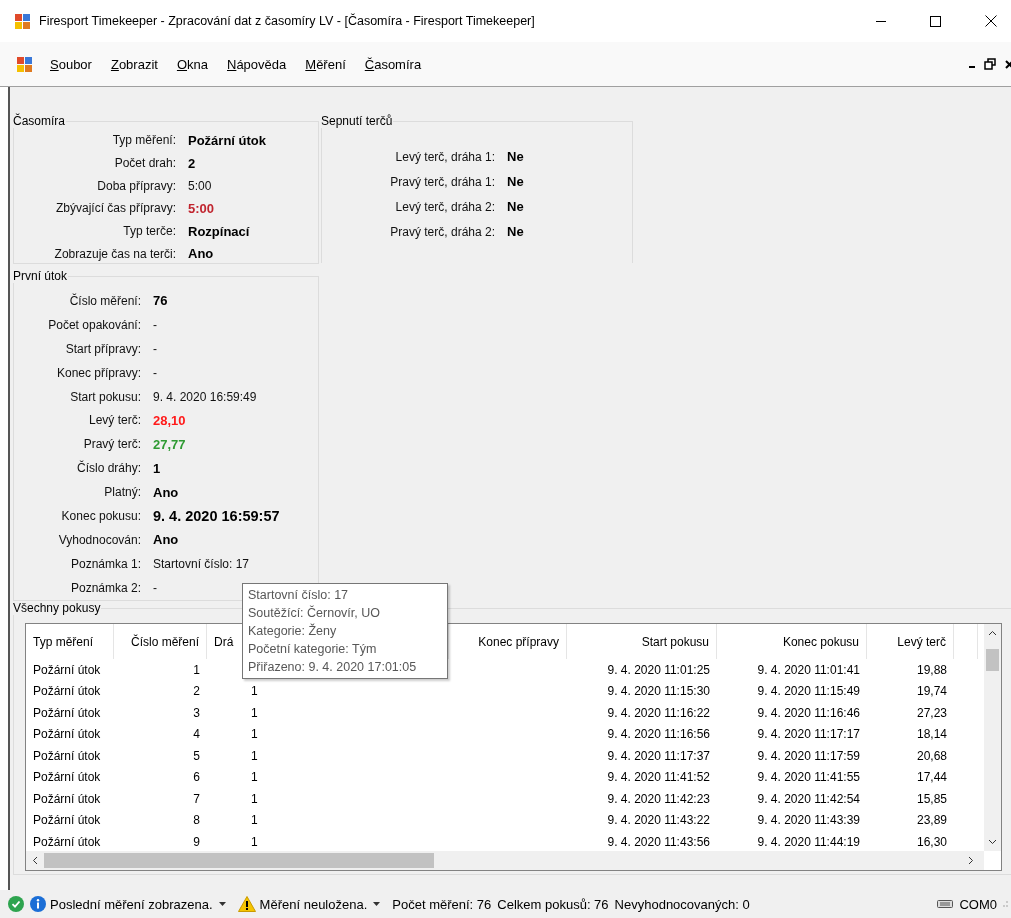 The image size is (1011, 918). Describe the element at coordinates (910, 641) in the screenshot. I see `column-header: Levý terč` at that location.